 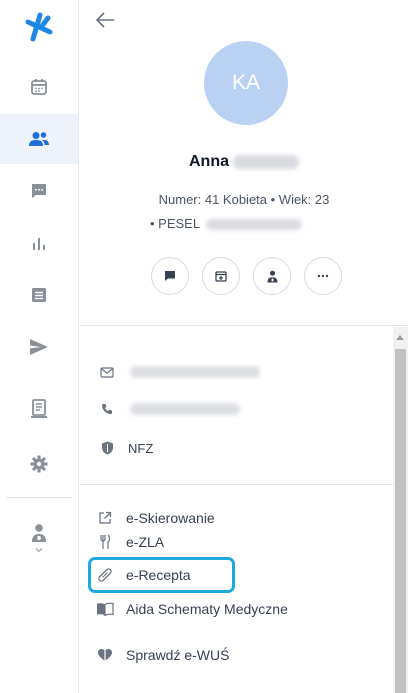 I want to click on sidebar-item-send, so click(x=39, y=347).